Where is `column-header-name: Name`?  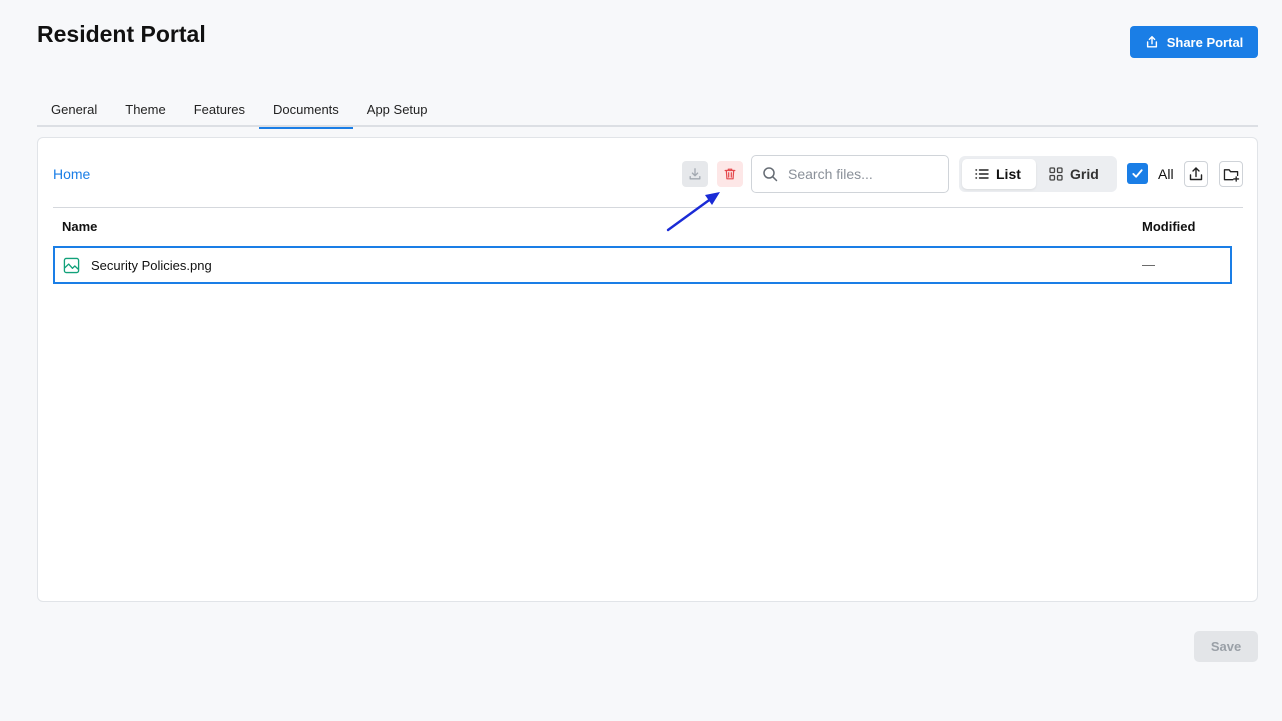
column-header-name: Name is located at coordinates (79, 226).